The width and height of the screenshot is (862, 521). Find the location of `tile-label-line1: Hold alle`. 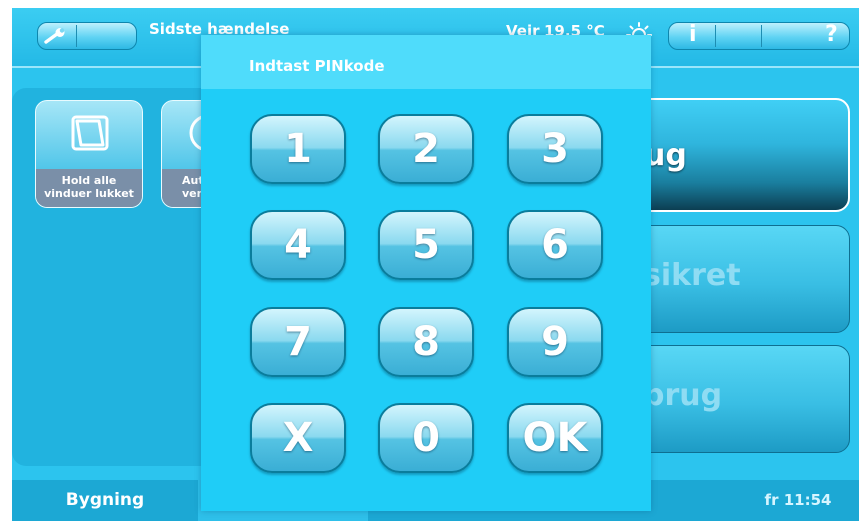

tile-label-line1: Hold alle is located at coordinates (89, 180).